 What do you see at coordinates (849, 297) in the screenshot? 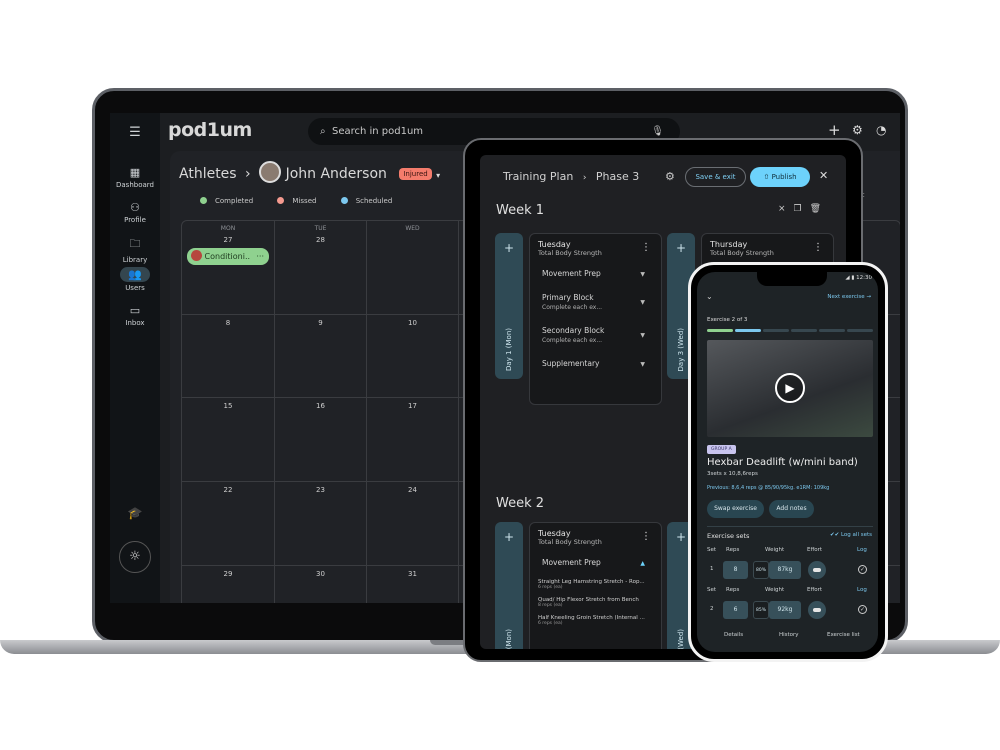
I see `next-exercise-link: Next exercise →` at bounding box center [849, 297].